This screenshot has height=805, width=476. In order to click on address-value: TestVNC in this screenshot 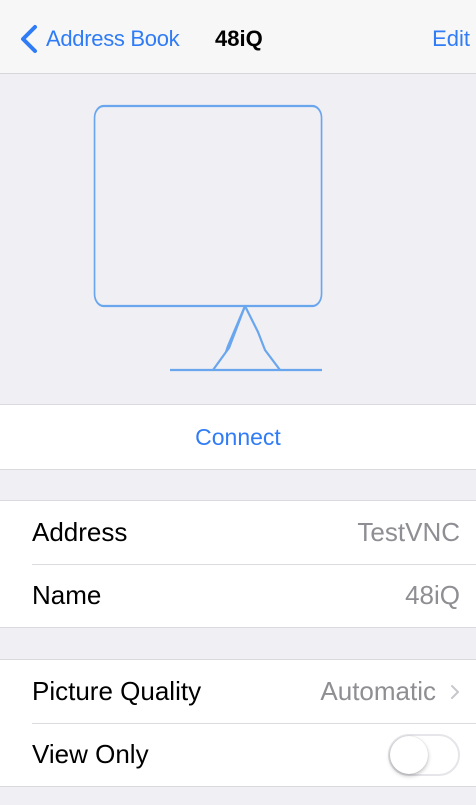, I will do `click(408, 532)`.